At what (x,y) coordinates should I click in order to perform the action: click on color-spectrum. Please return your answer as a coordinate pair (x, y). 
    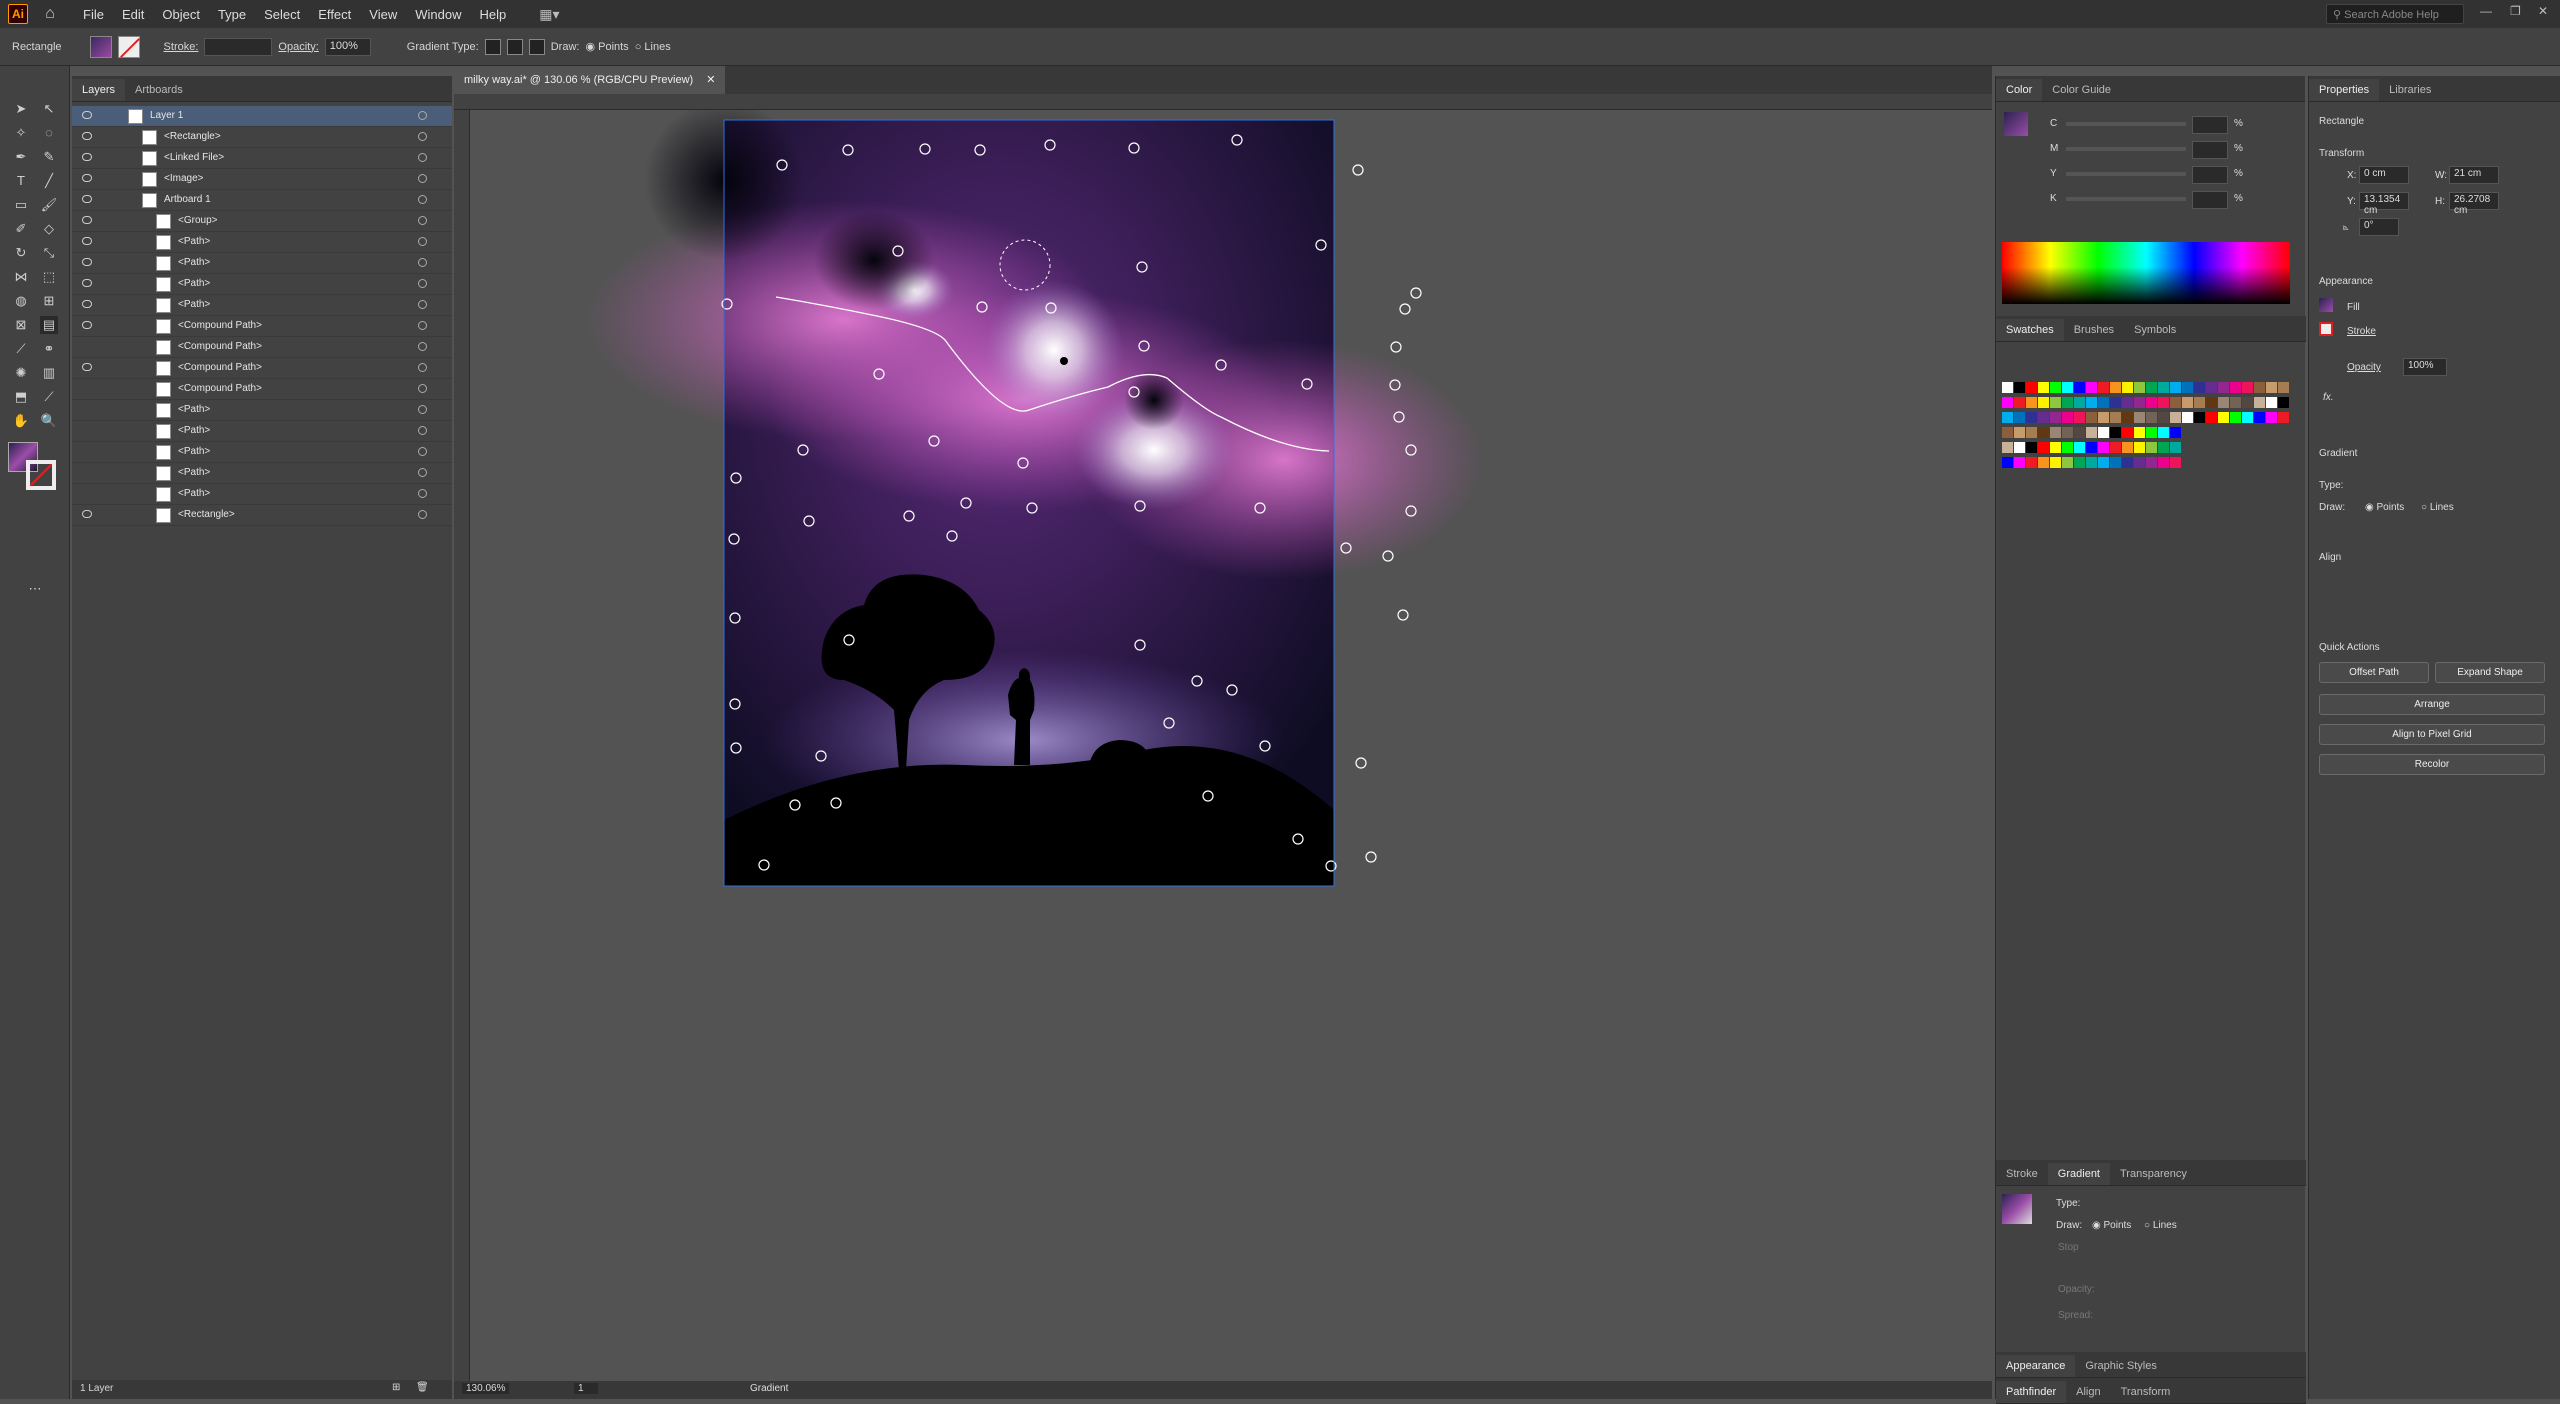
    Looking at the image, I should click on (2146, 273).